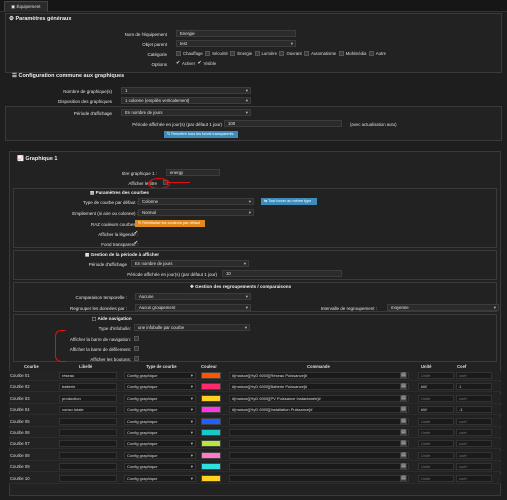 The image size is (507, 500). Describe the element at coordinates (201, 134) in the screenshot. I see `reset-backgrounds-button: ↻ Remettre tous les fonds transparents` at that location.